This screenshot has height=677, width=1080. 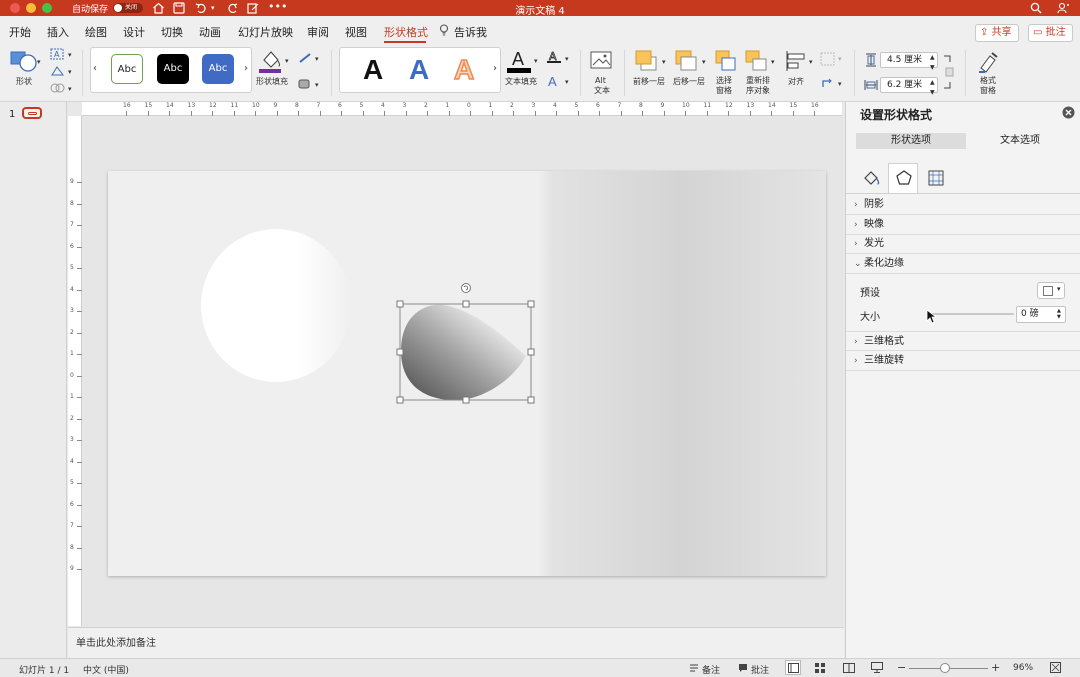 I want to click on slide-sorter-icon, so click(x=820, y=668).